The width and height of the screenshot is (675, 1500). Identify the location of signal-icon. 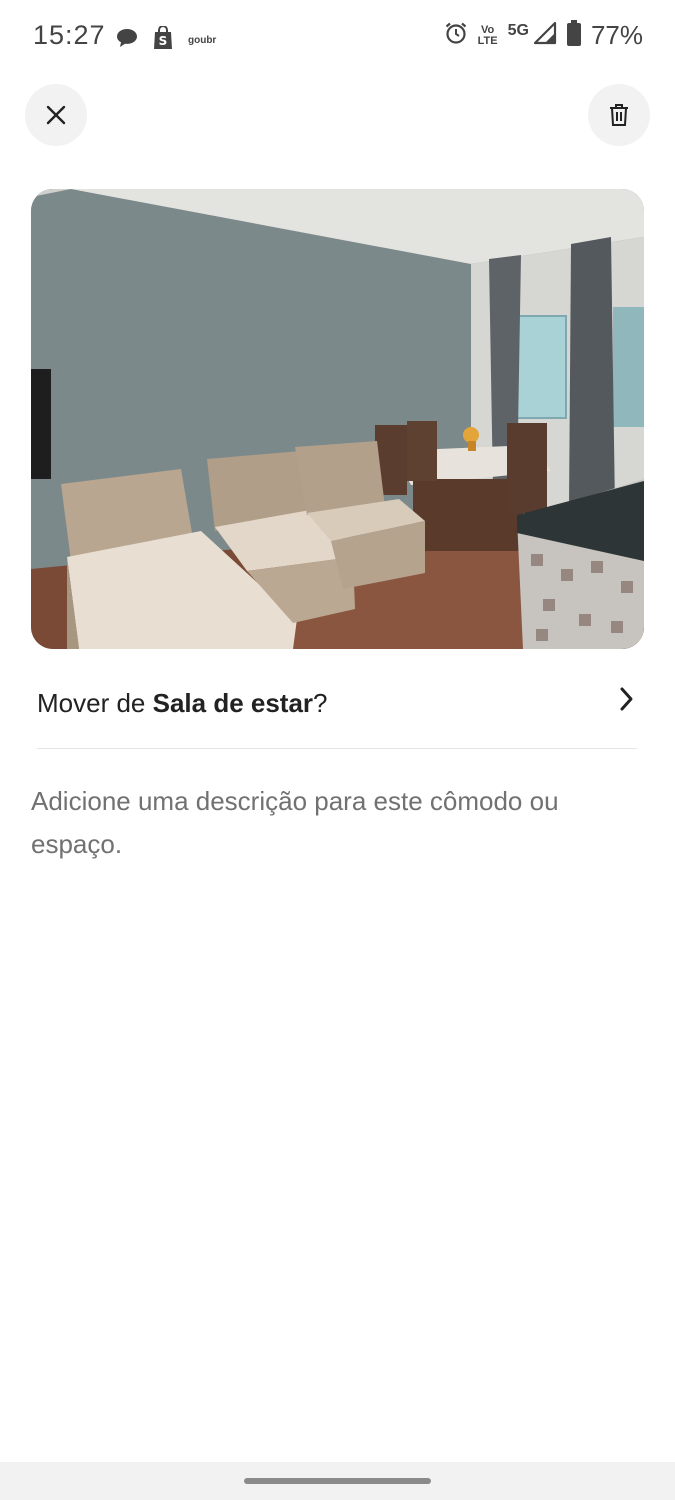
(545, 35).